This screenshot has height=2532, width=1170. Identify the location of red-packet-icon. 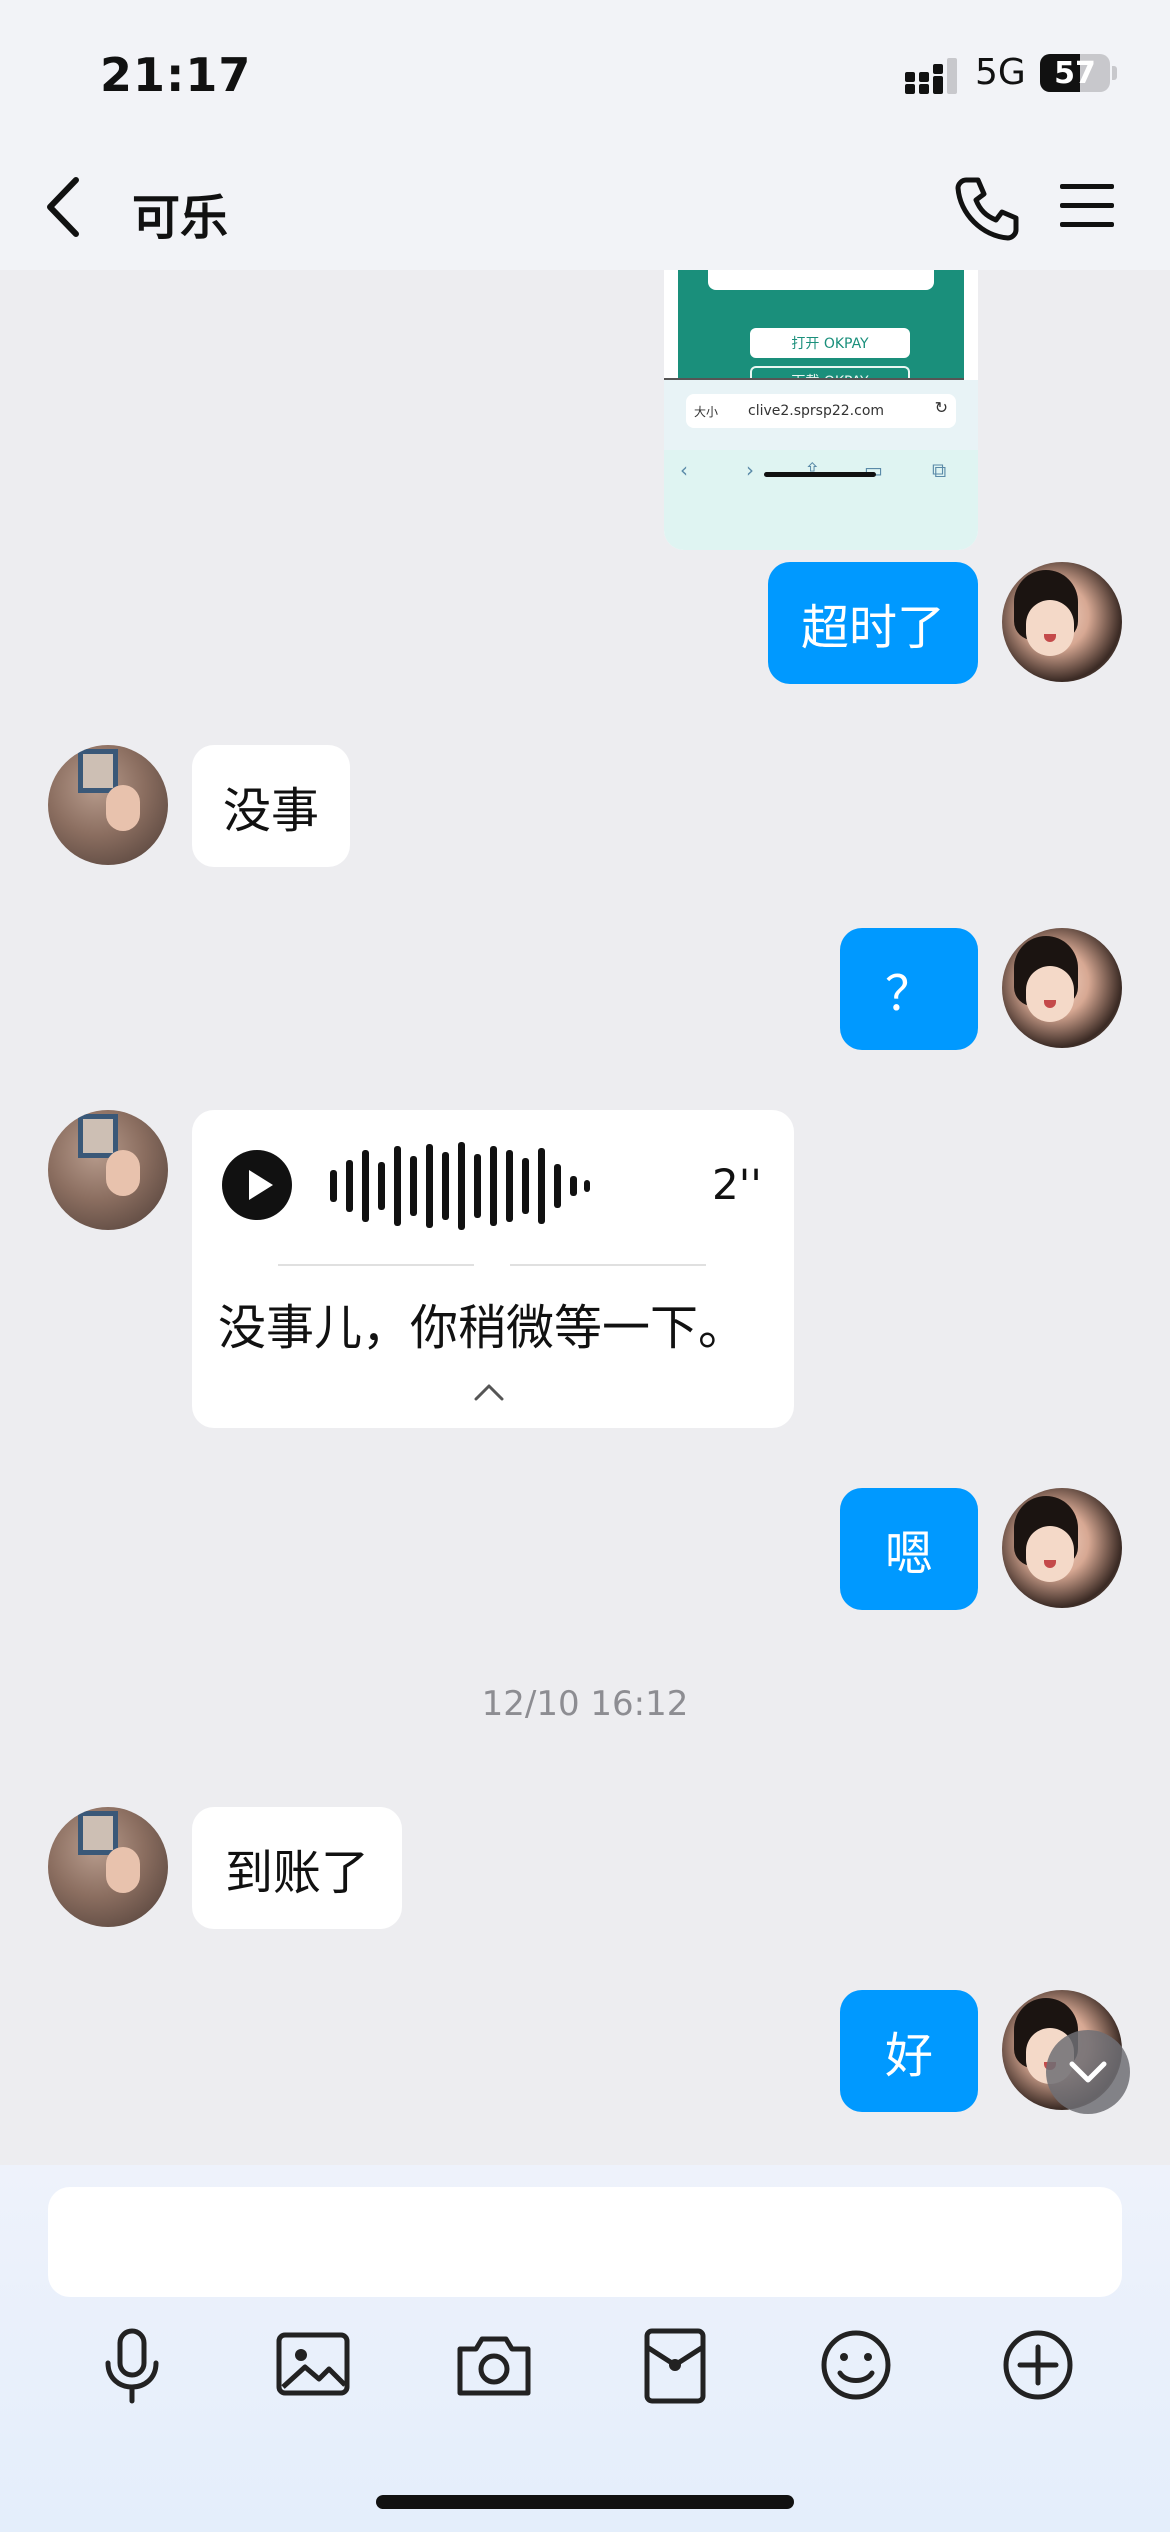
(675, 2365).